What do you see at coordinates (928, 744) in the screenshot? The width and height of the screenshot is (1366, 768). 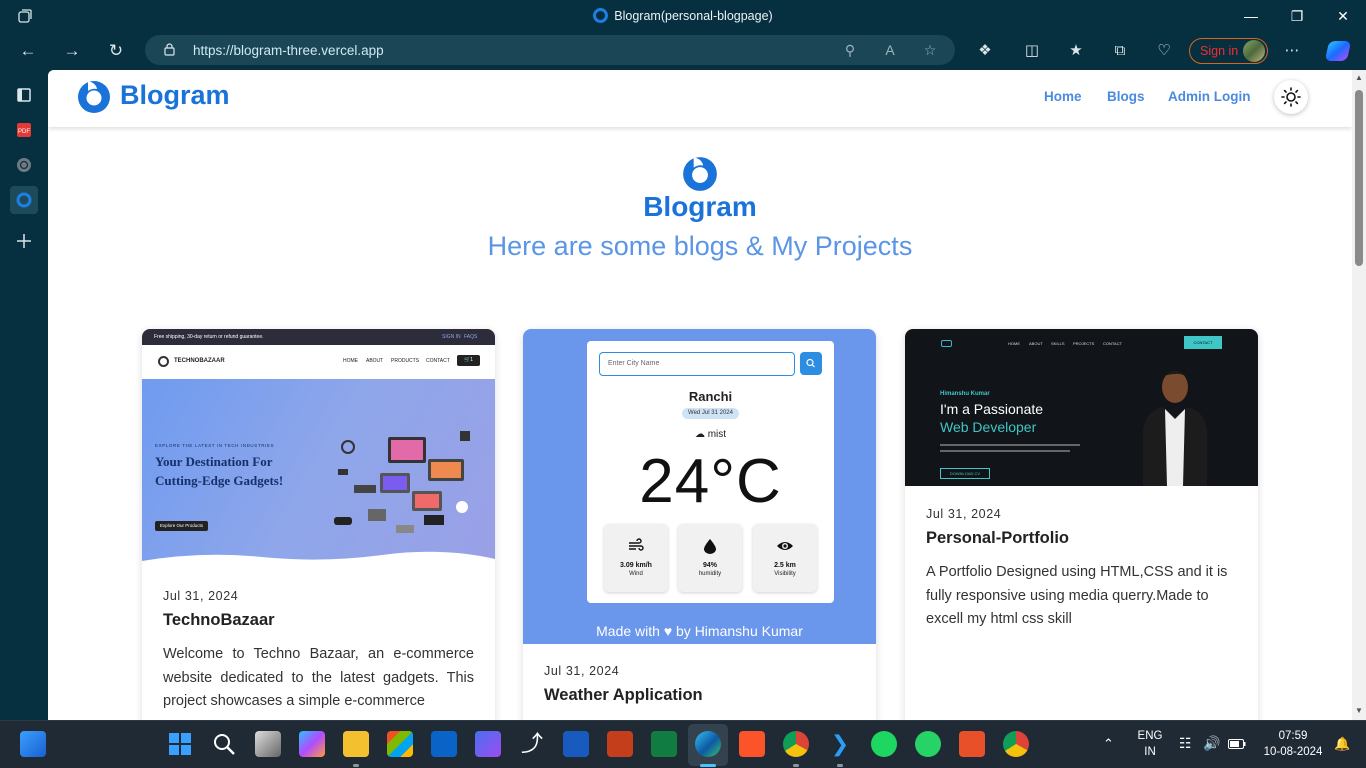 I see `whatsapp-icon` at bounding box center [928, 744].